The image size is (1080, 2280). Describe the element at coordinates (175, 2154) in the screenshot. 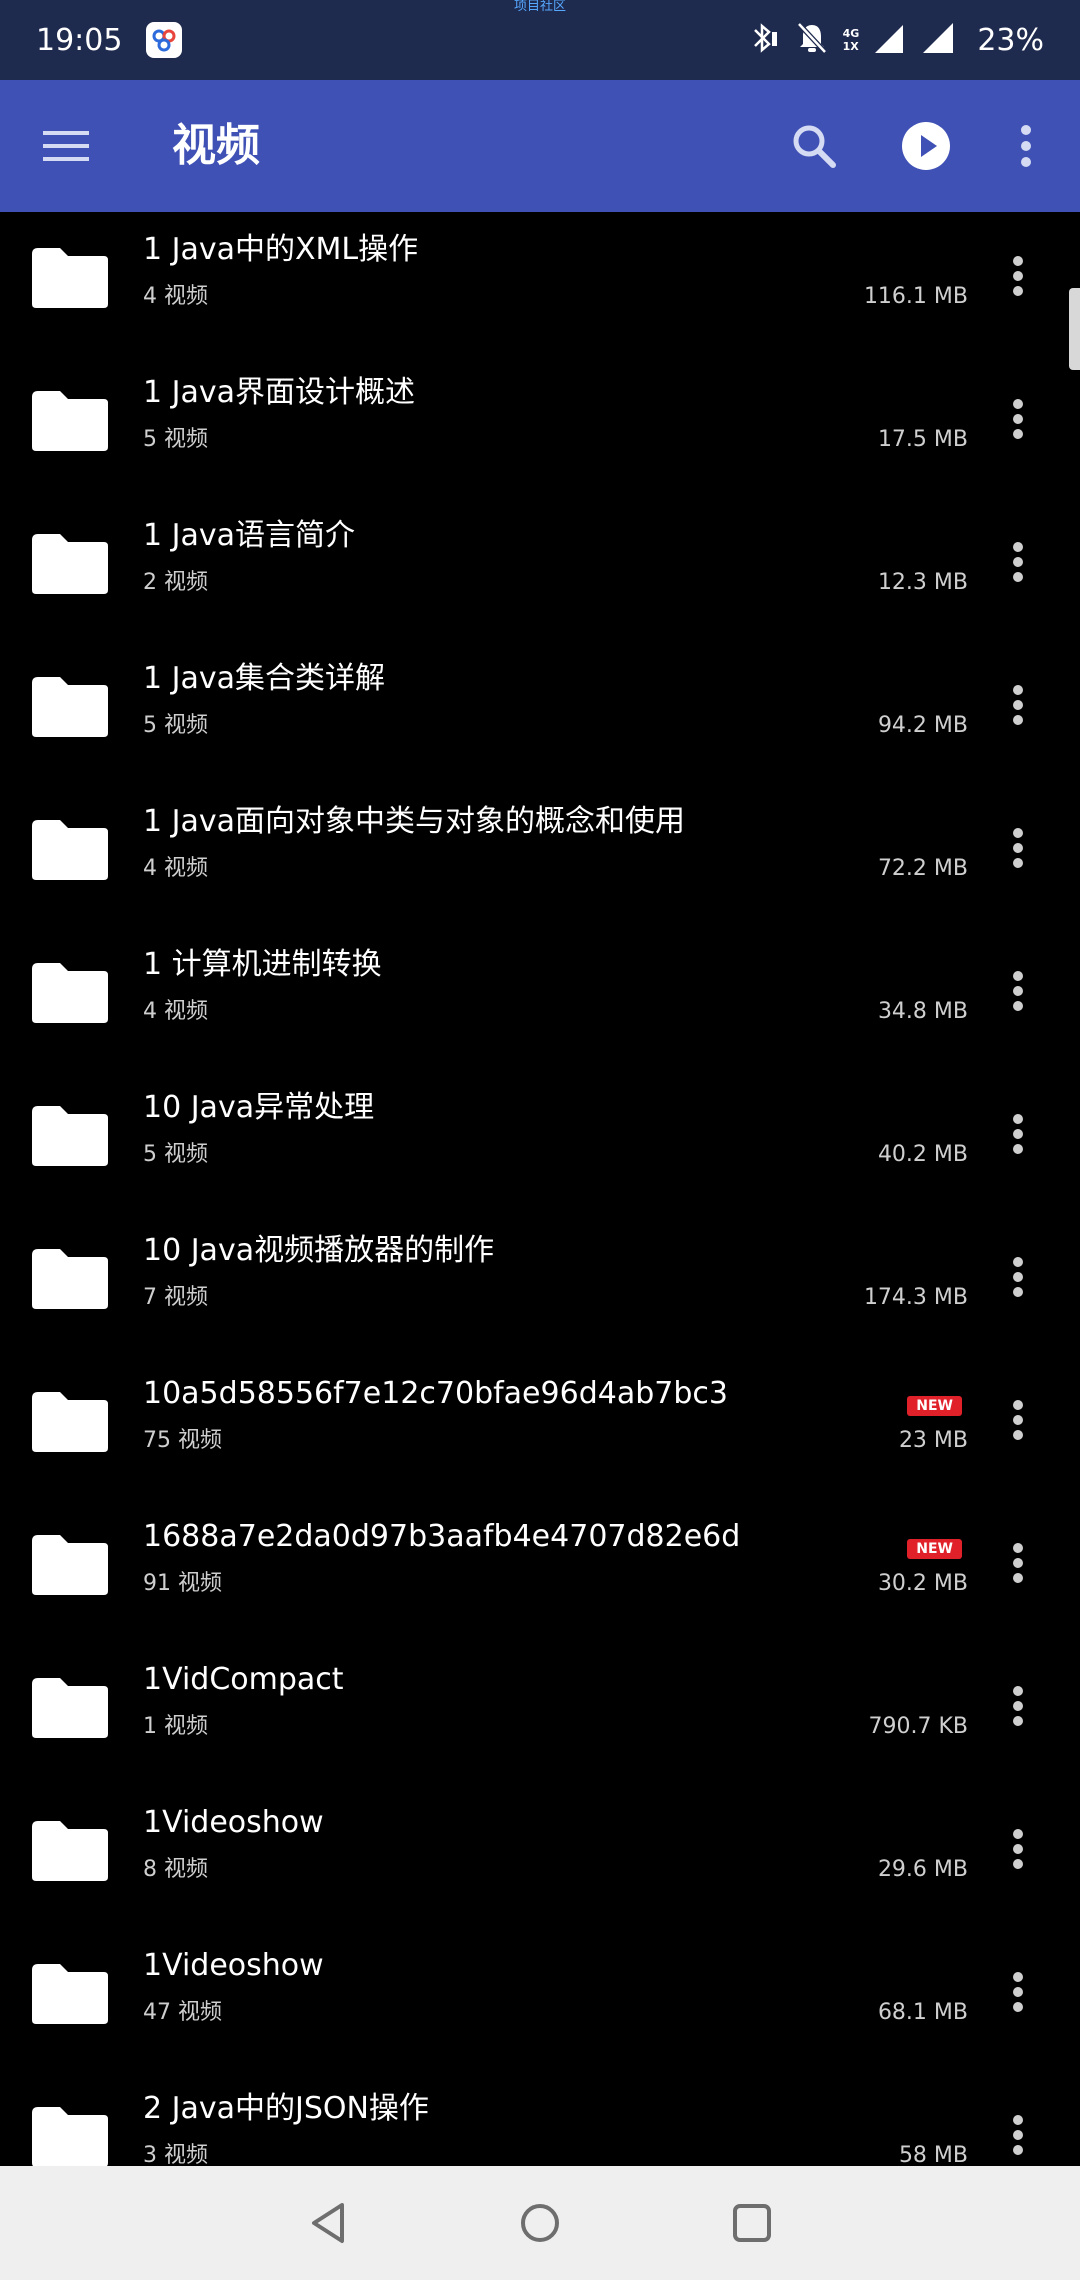

I see `folder-video-count: 3 视频` at that location.